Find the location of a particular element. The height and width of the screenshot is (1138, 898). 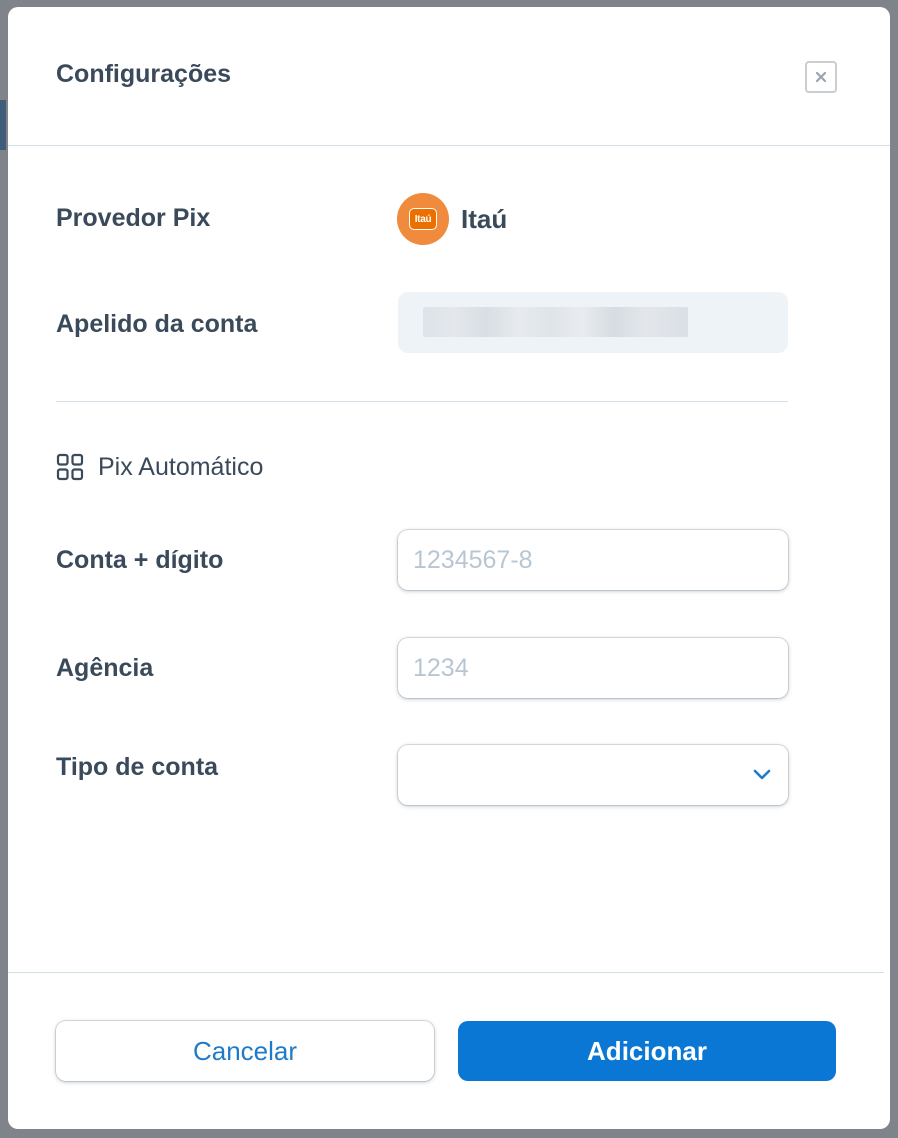

nickname-label: Apelido da conta is located at coordinates (157, 324).